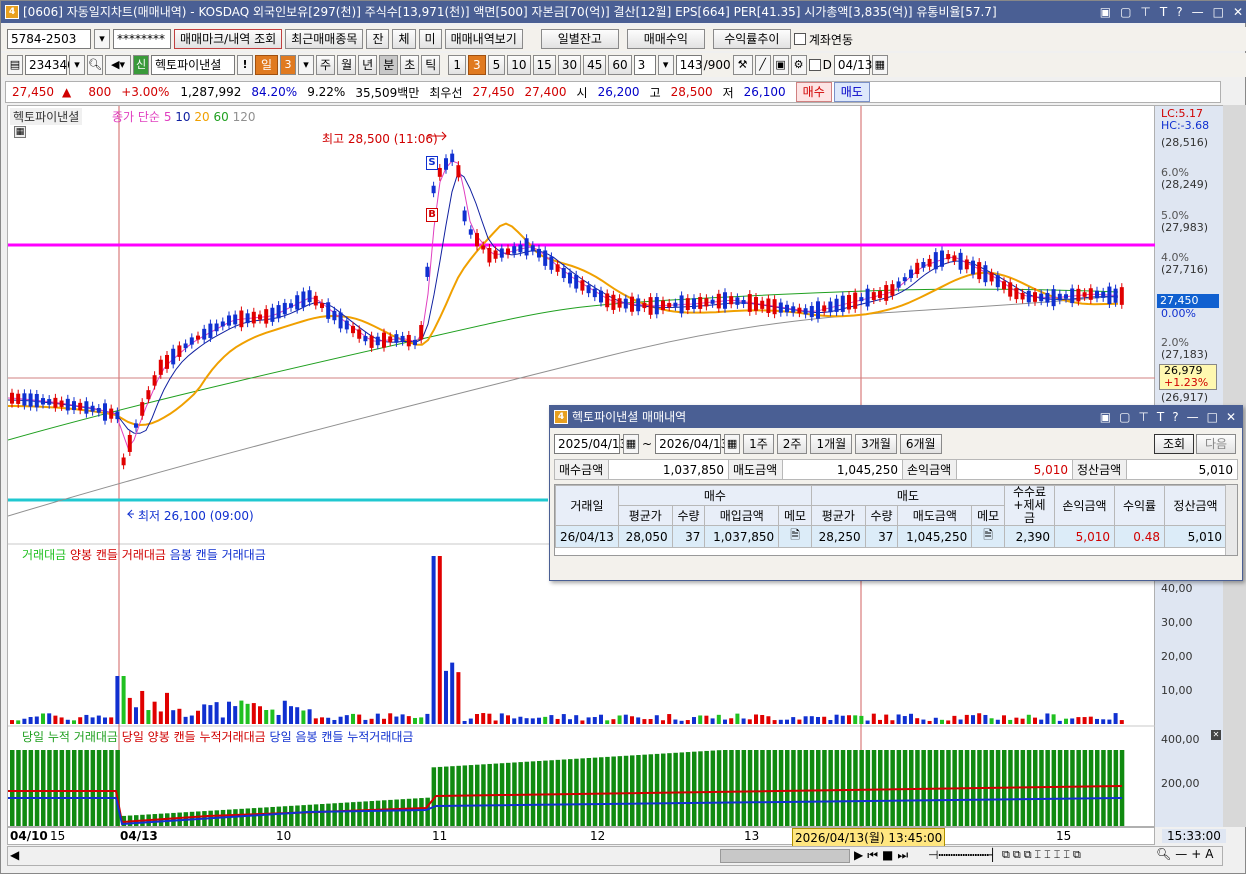 The image size is (1246, 874). Describe the element at coordinates (780, 65) in the screenshot. I see `save-icon: ▣` at that location.